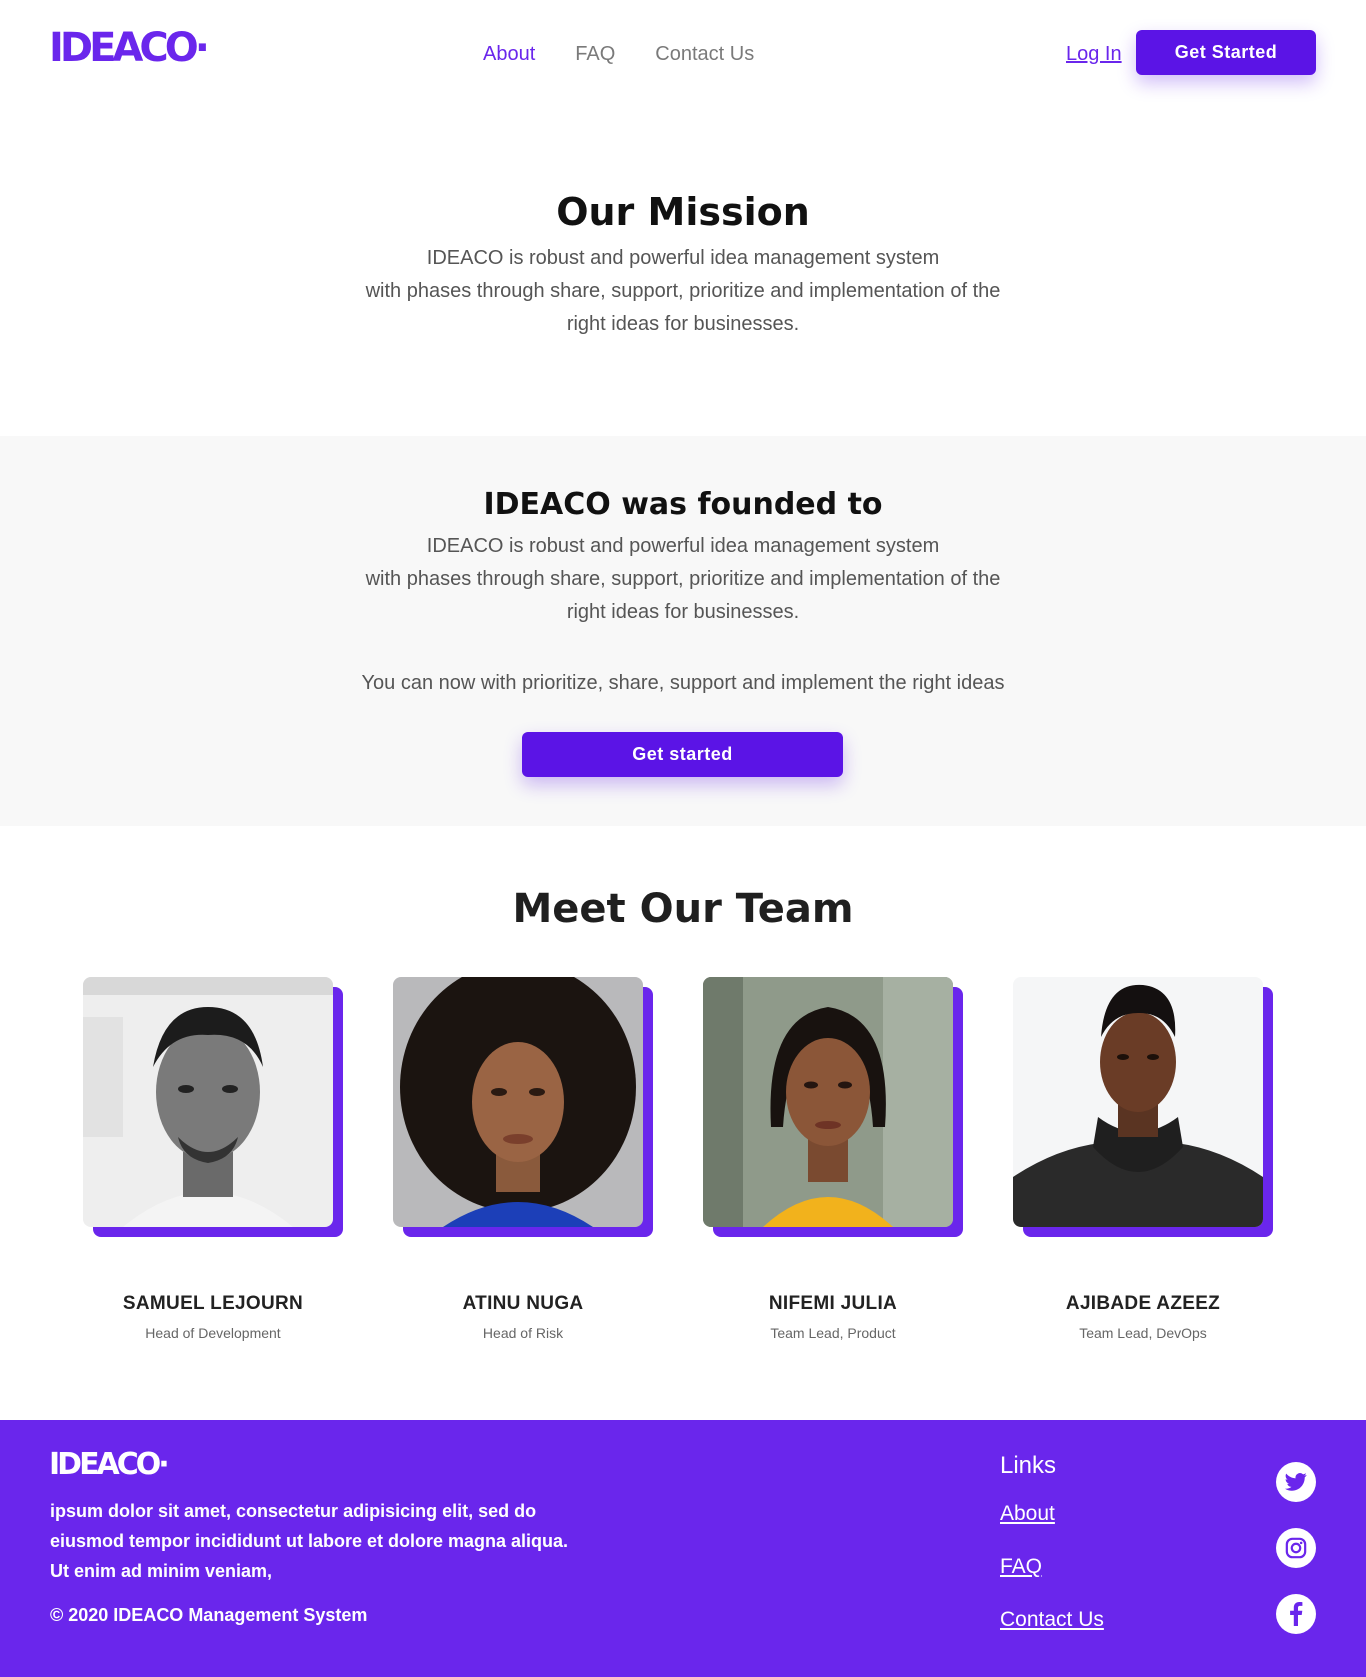 Image resolution: width=1366 pixels, height=1677 pixels. I want to click on footer-logo: IDEACO·, so click(109, 1465).